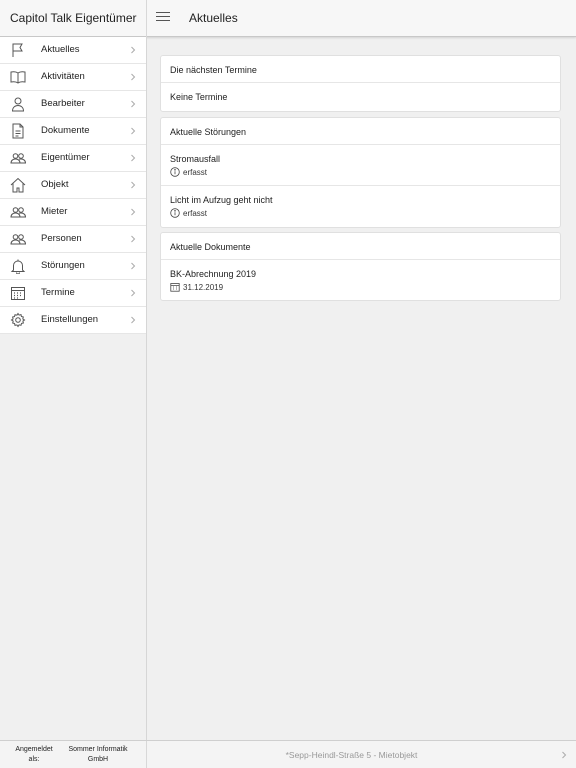  I want to click on sidebar-item-mieter: Mieter, so click(73, 212).